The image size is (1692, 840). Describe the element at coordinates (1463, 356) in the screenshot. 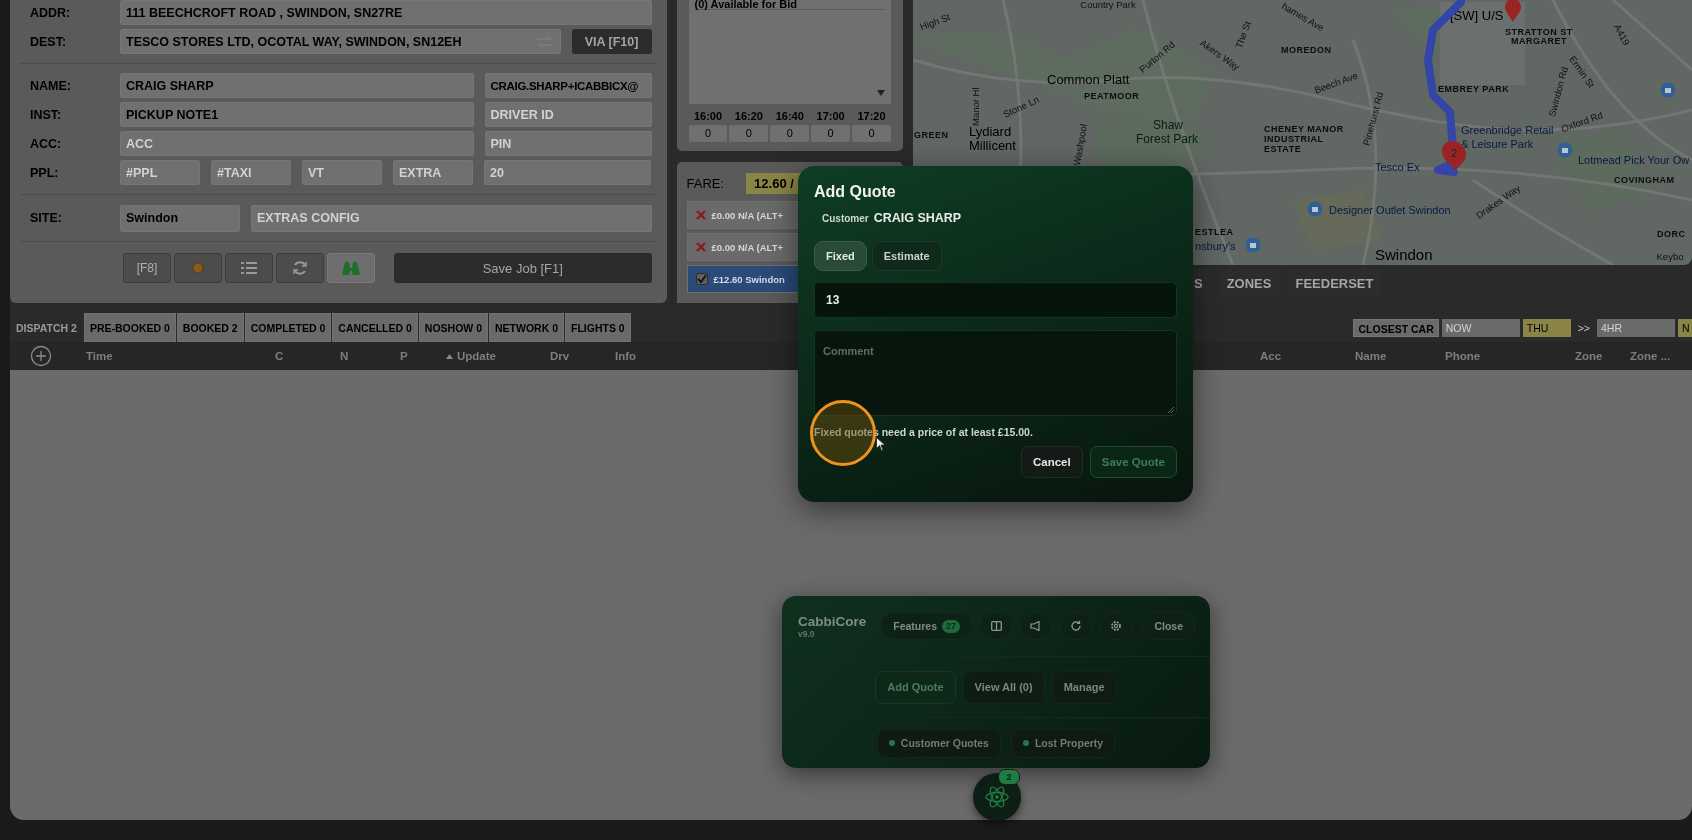

I see `column-header: Phone` at that location.